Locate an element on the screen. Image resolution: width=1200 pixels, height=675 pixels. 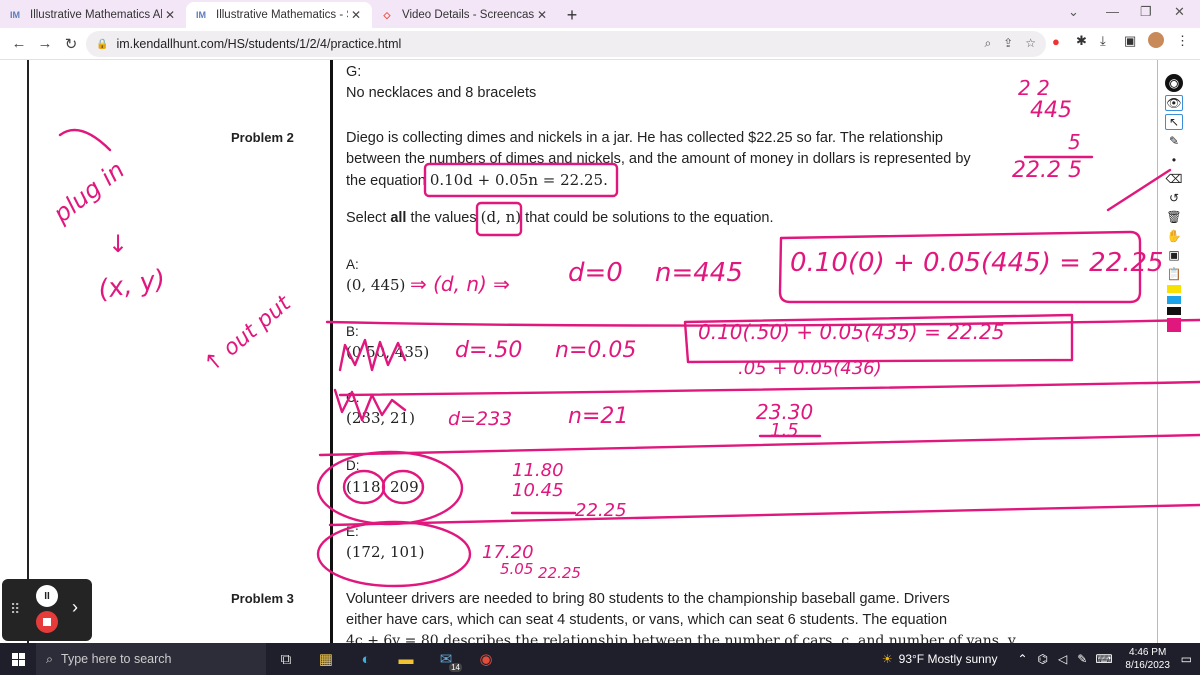
tab-title: Illustrative Mathematics Algebra is located at coordinates (96, 15).